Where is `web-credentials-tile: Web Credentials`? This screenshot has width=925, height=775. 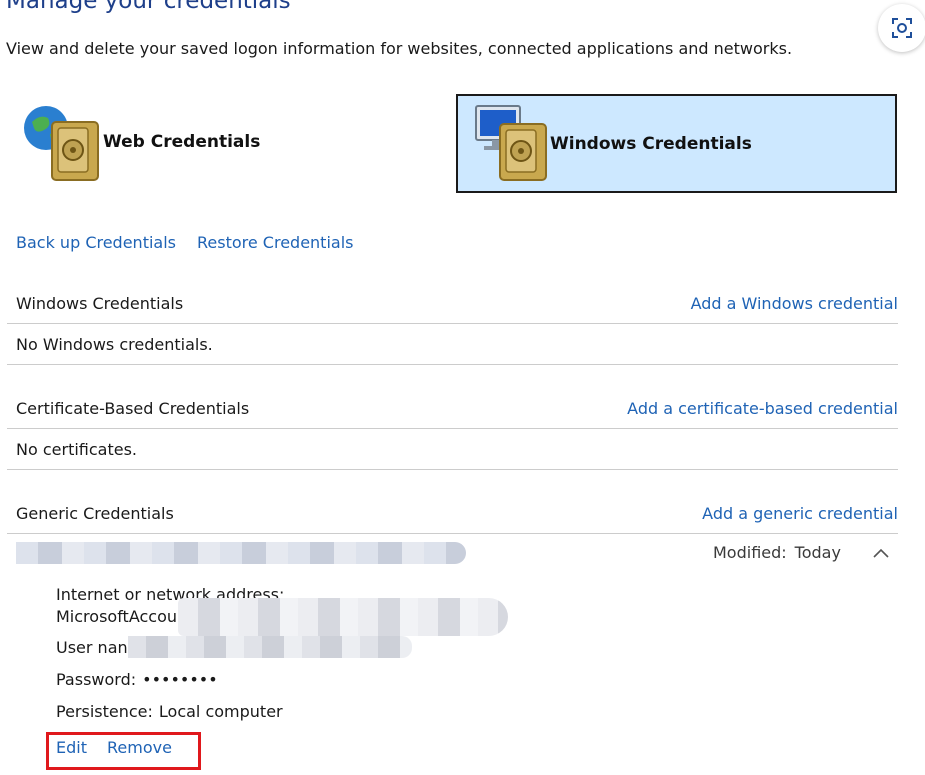
web-credentials-tile: Web Credentials is located at coordinates (172, 144).